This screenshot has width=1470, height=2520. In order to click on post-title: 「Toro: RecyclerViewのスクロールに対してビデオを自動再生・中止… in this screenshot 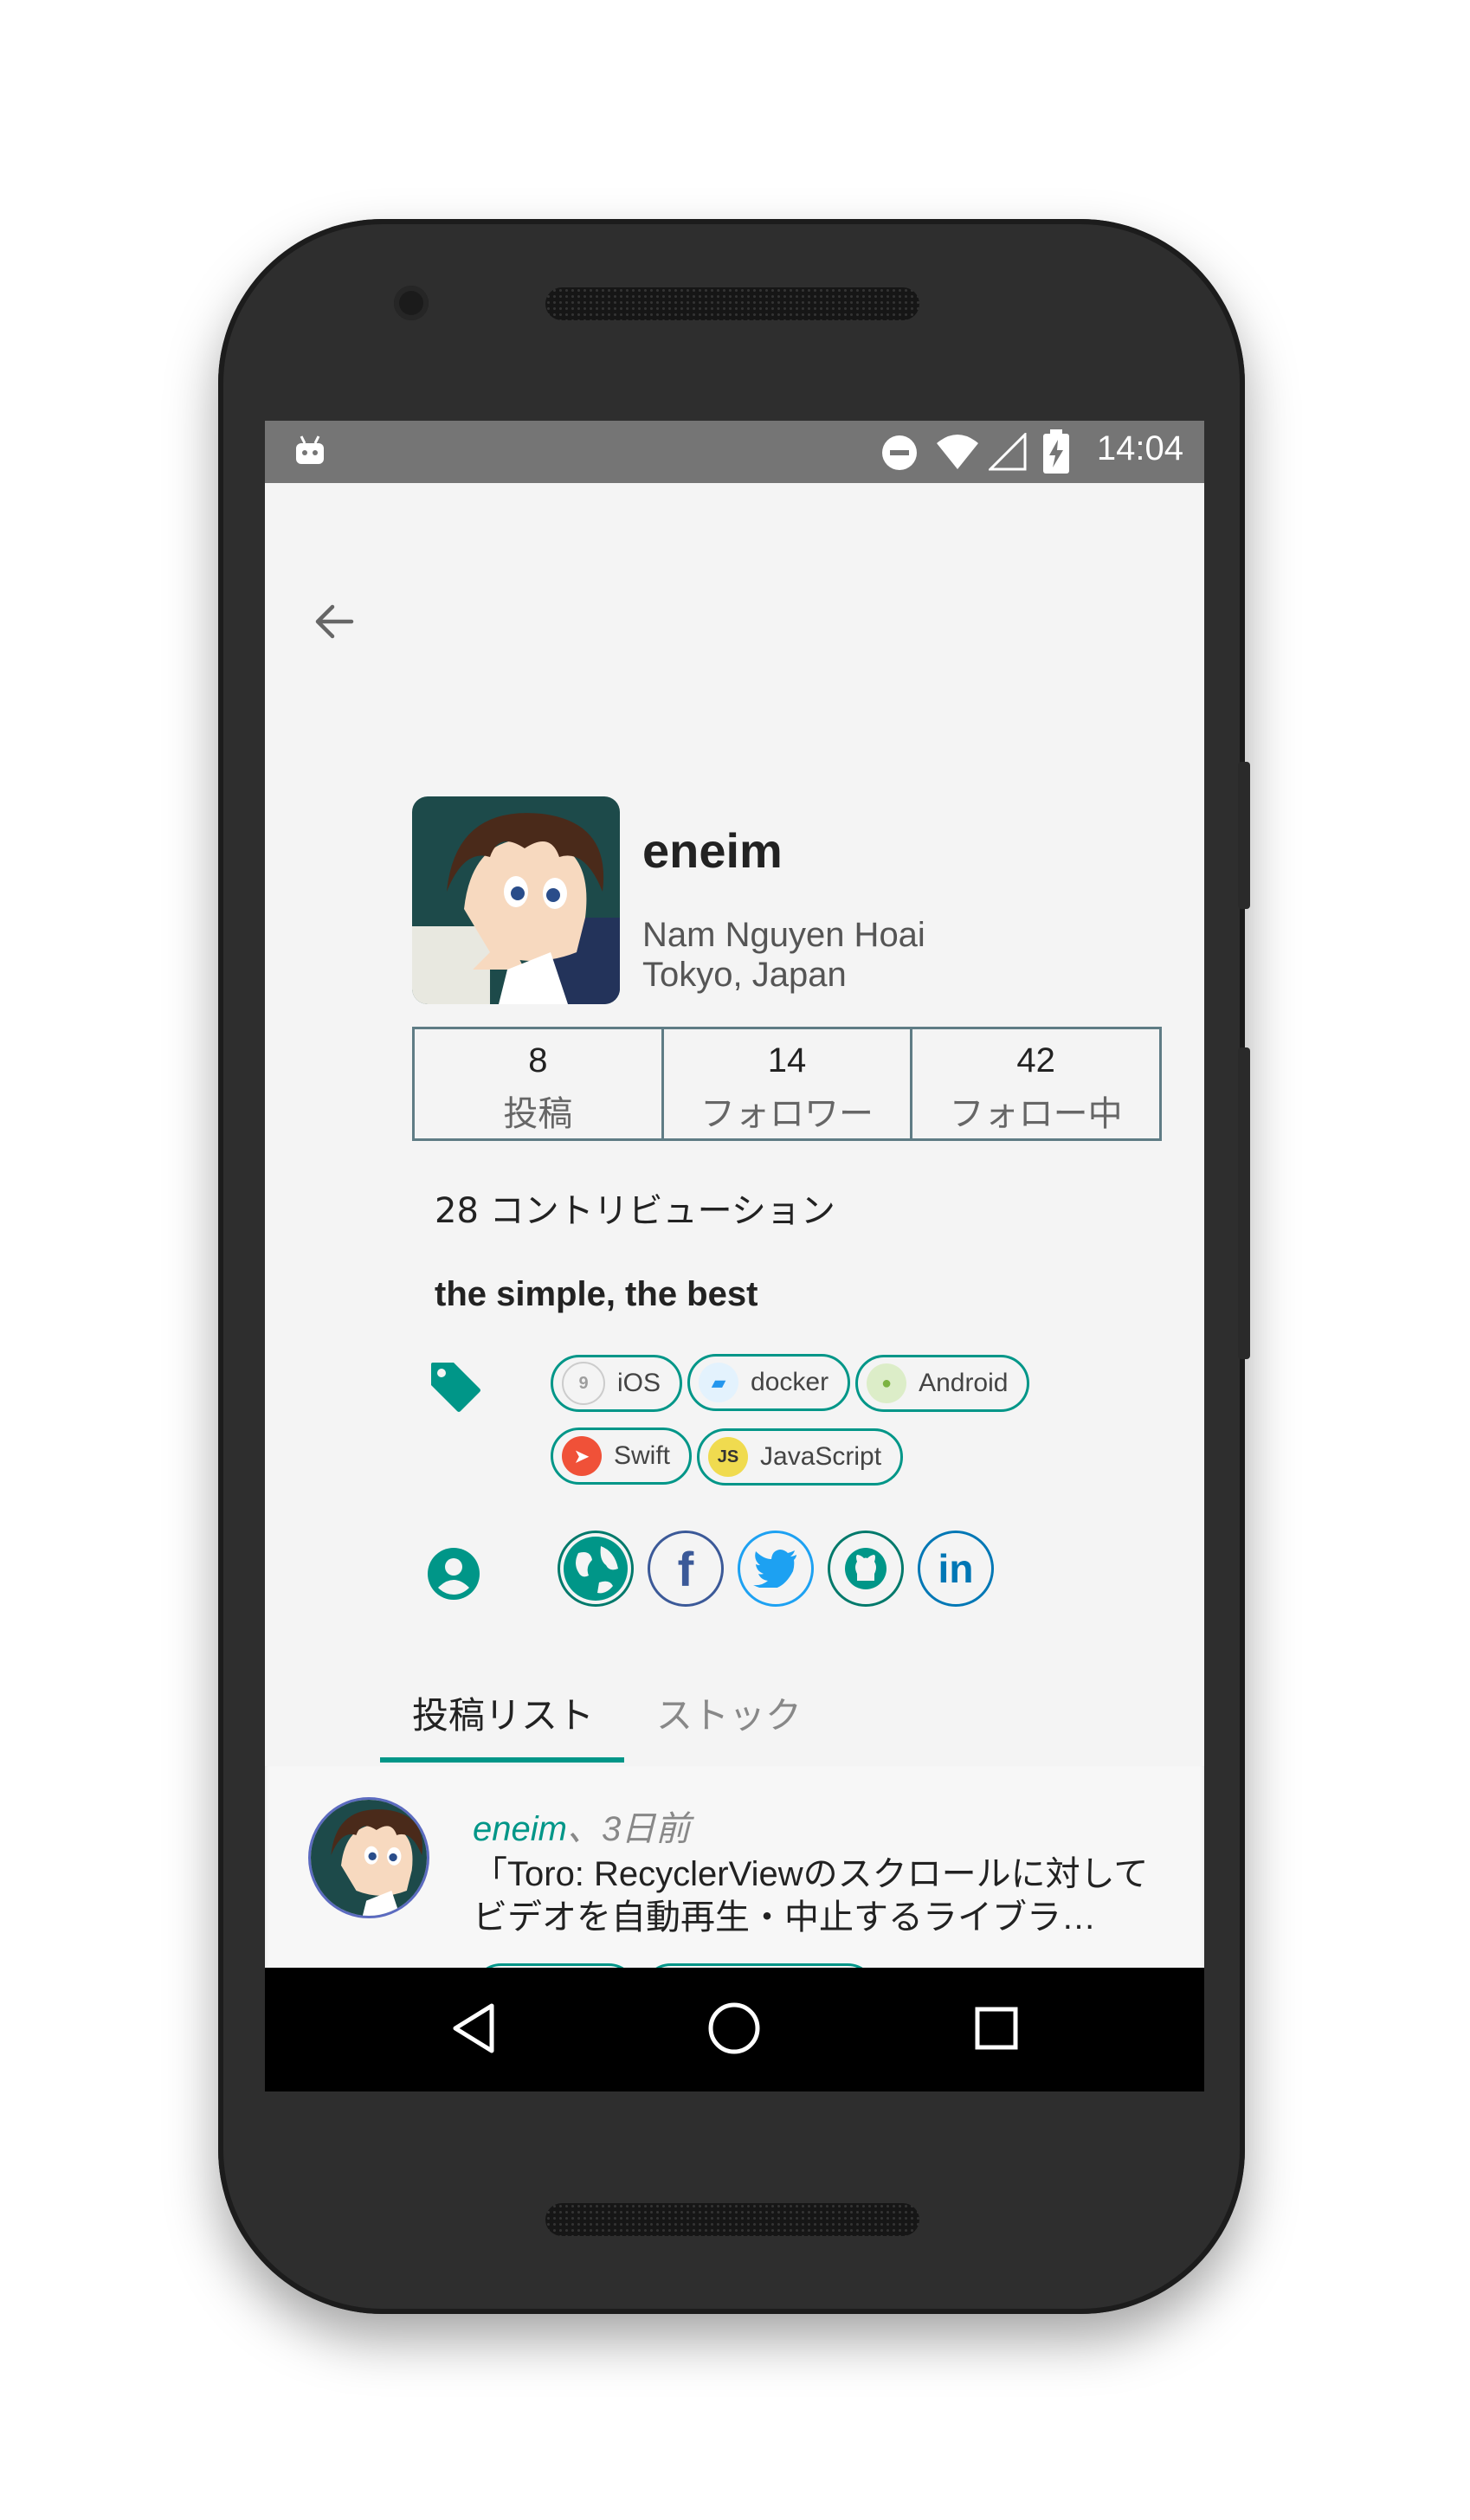, I will do `click(819, 1896)`.